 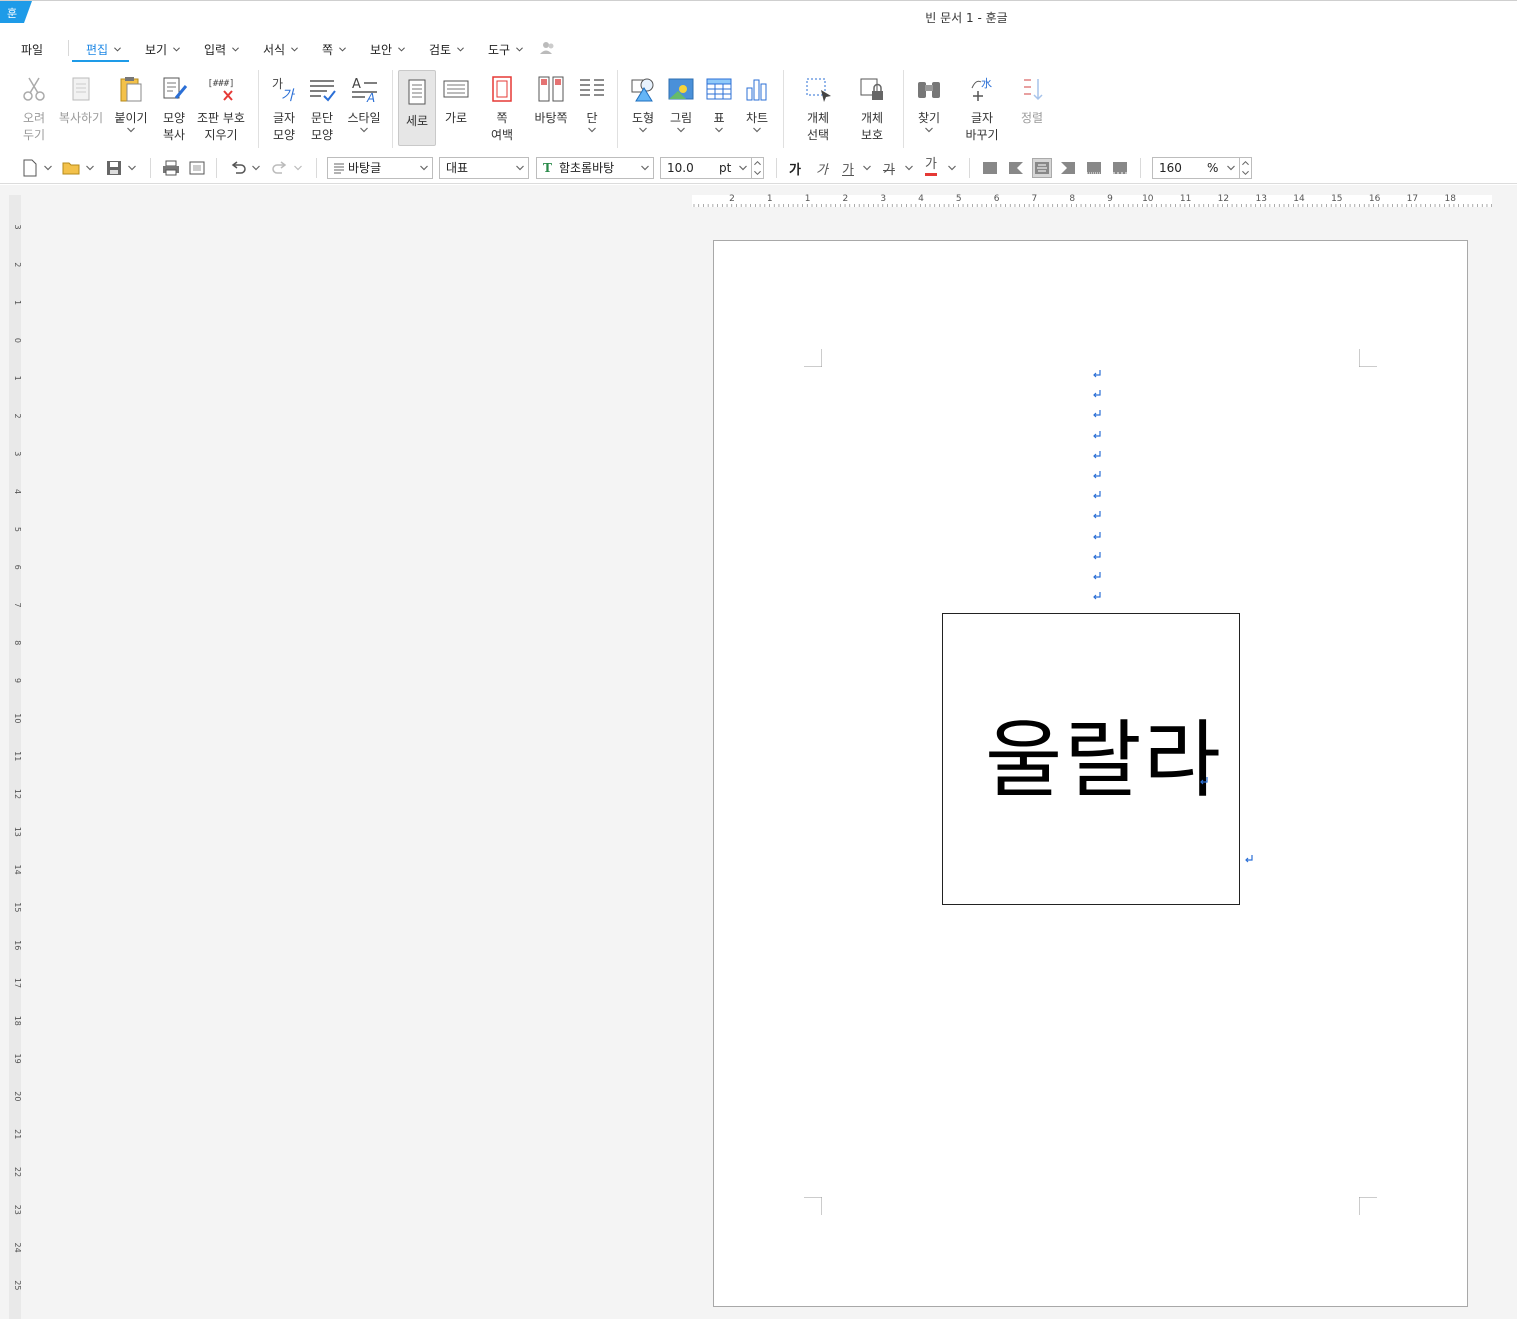 What do you see at coordinates (1246, 168) in the screenshot?
I see `zoom-spinner` at bounding box center [1246, 168].